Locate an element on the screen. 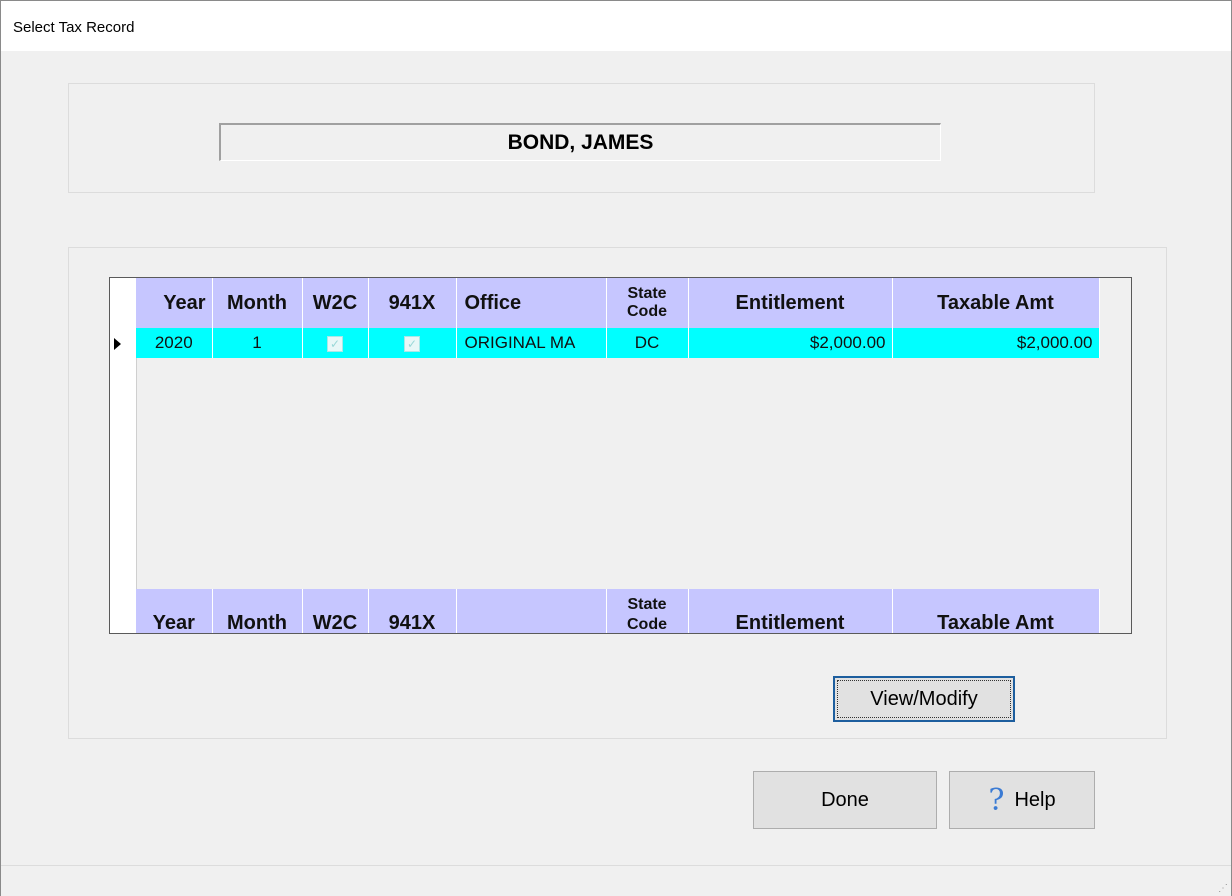  help-button: ? Help is located at coordinates (1022, 800).